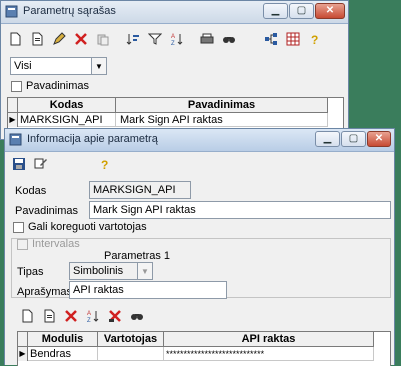 Image resolution: width=401 pixels, height=366 pixels. Describe the element at coordinates (140, 190) in the screenshot. I see `kodas-field: MARKSIGN_API` at that location.